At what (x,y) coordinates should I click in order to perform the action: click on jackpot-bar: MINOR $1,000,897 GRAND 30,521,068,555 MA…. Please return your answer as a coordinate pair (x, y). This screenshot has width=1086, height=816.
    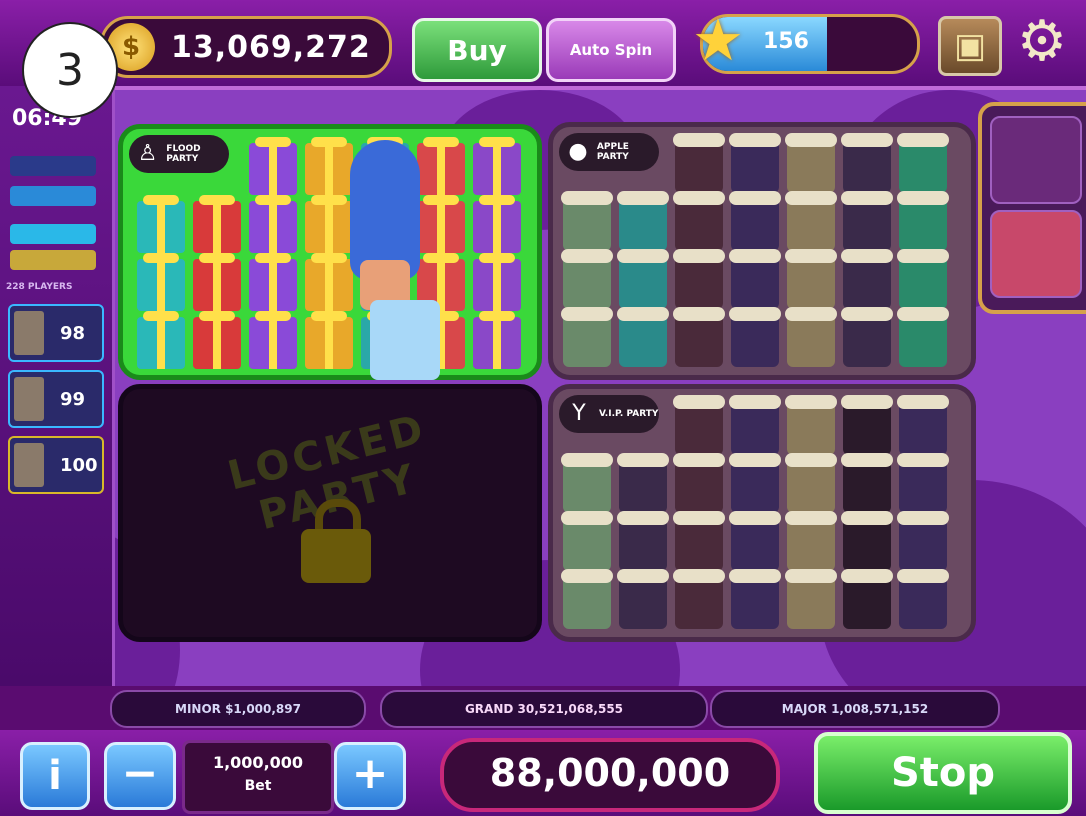
    Looking at the image, I should click on (543, 708).